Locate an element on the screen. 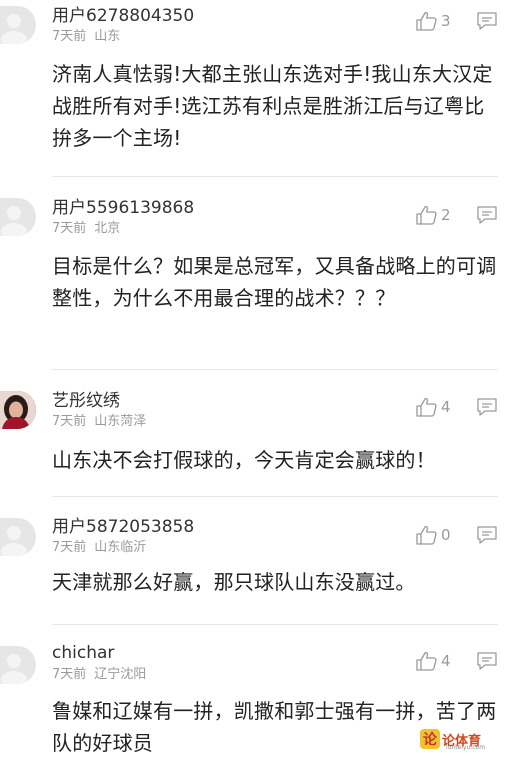  user-avatar is located at coordinates (18, 410).